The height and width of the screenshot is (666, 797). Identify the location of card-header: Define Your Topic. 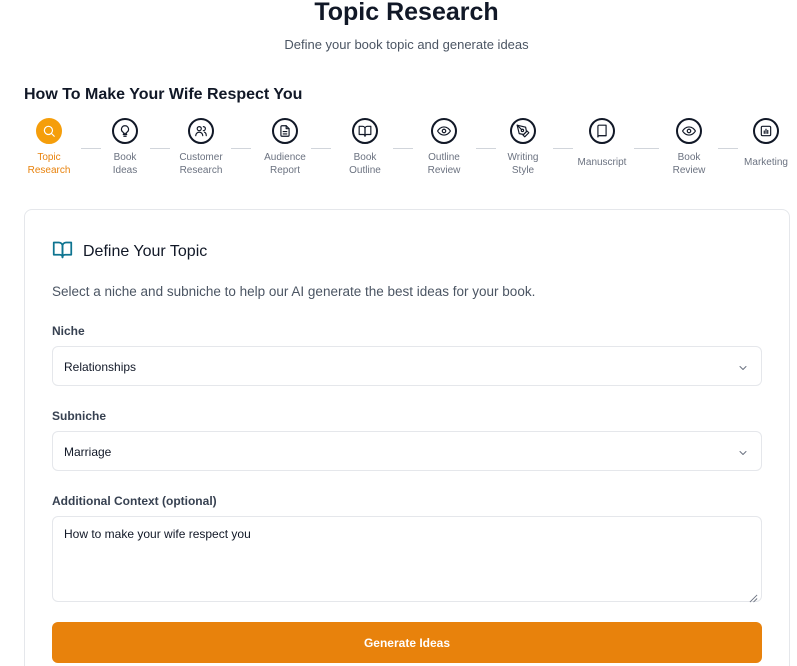
(129, 252).